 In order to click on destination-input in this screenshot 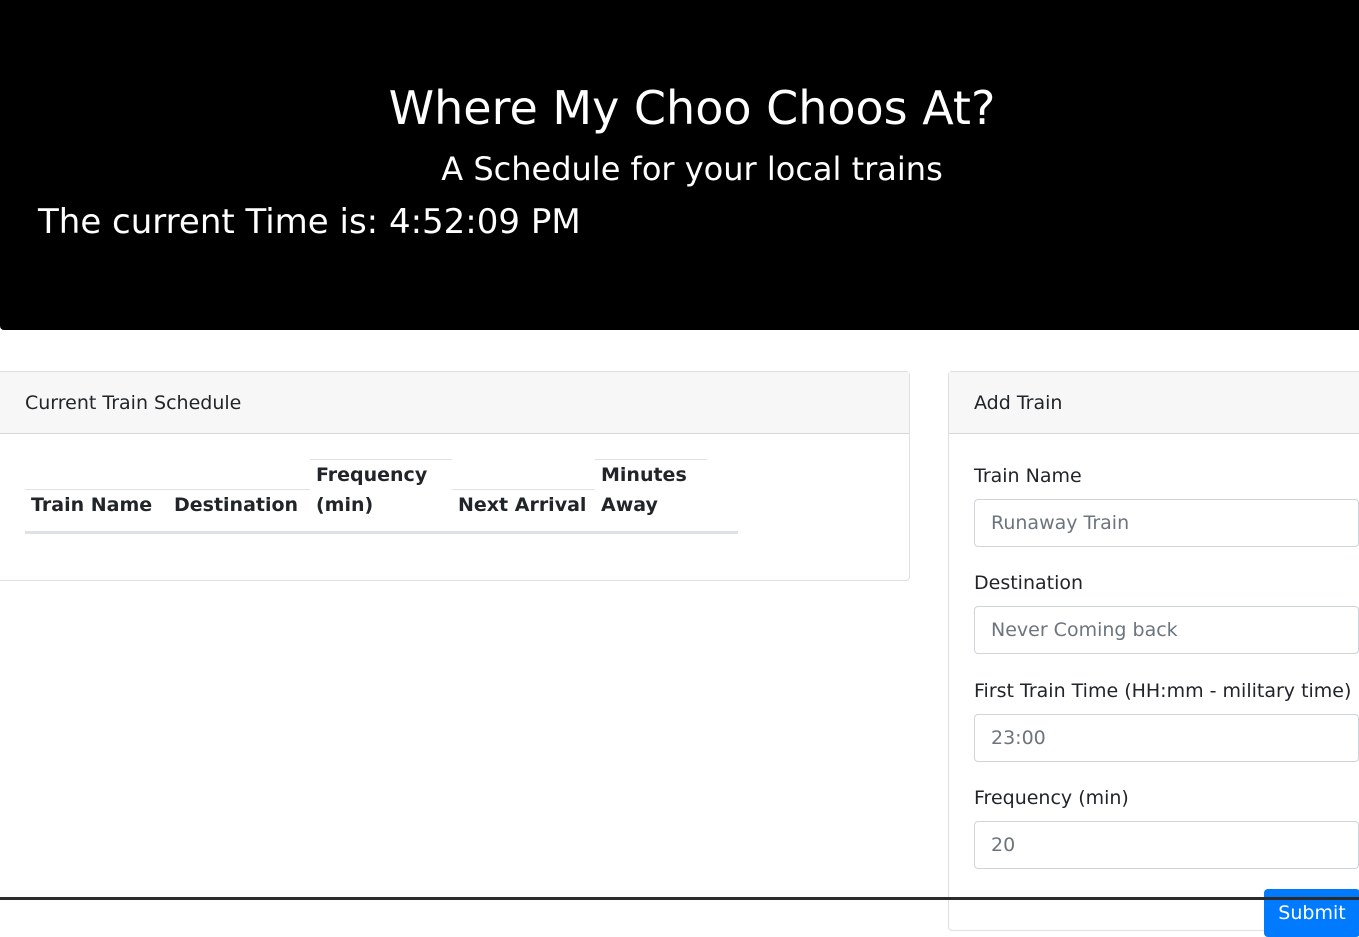, I will do `click(1166, 630)`.